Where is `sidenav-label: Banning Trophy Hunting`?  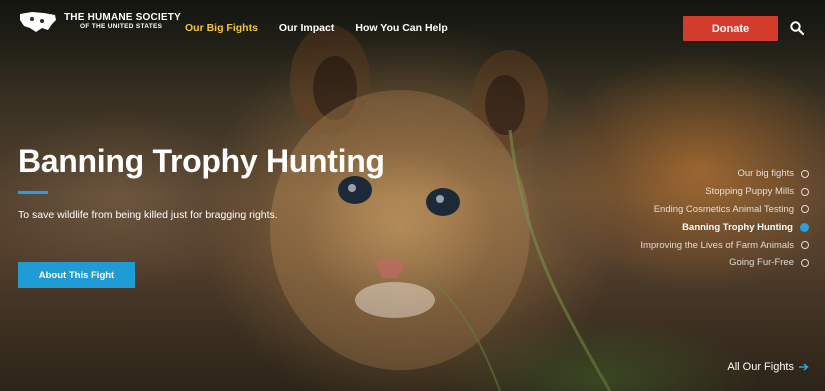
sidenav-label: Banning Trophy Hunting is located at coordinates (737, 227).